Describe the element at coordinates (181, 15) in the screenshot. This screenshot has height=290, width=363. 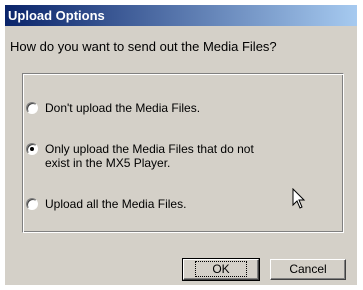
I see `dialog-title: Upload Options` at that location.